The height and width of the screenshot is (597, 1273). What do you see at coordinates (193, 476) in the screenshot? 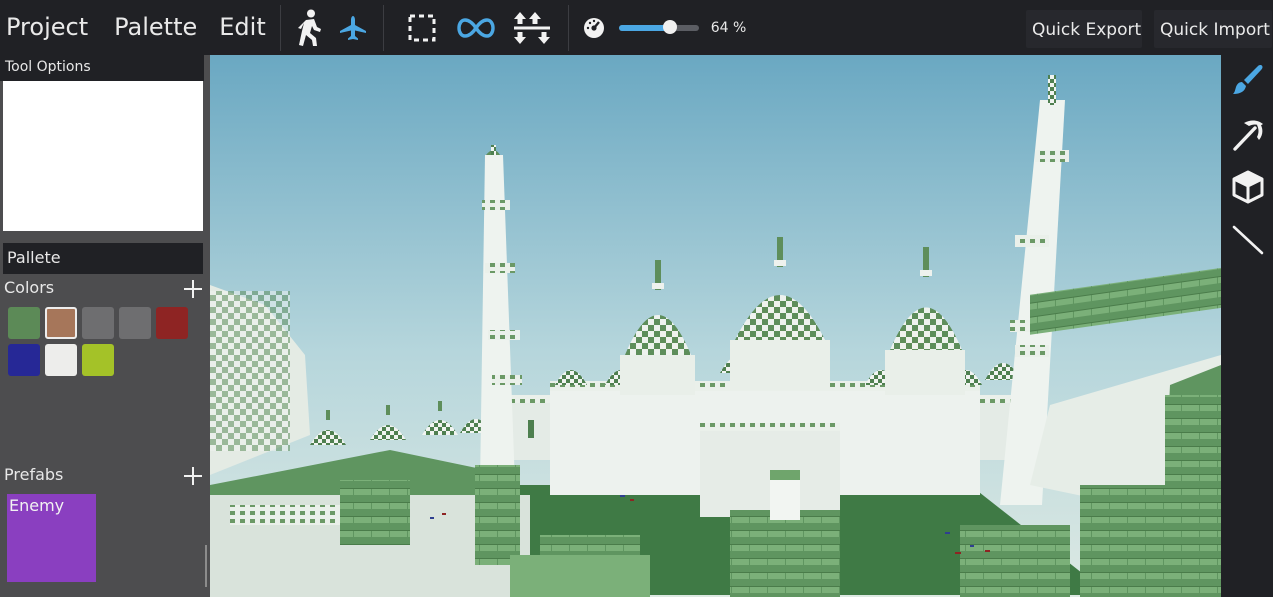
I see `add-prefab-button` at bounding box center [193, 476].